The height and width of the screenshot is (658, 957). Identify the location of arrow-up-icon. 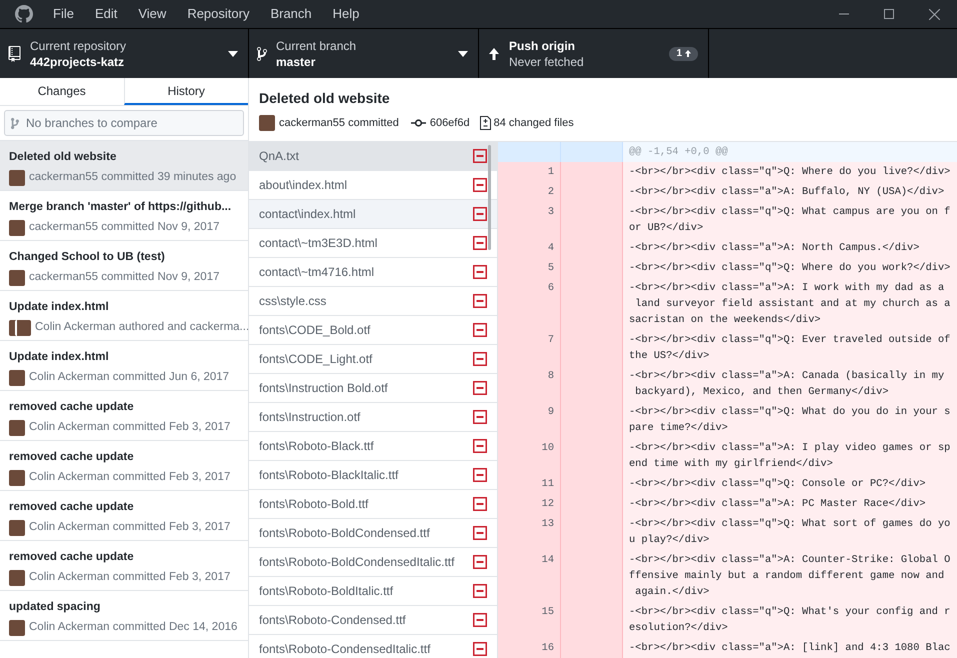
(494, 54).